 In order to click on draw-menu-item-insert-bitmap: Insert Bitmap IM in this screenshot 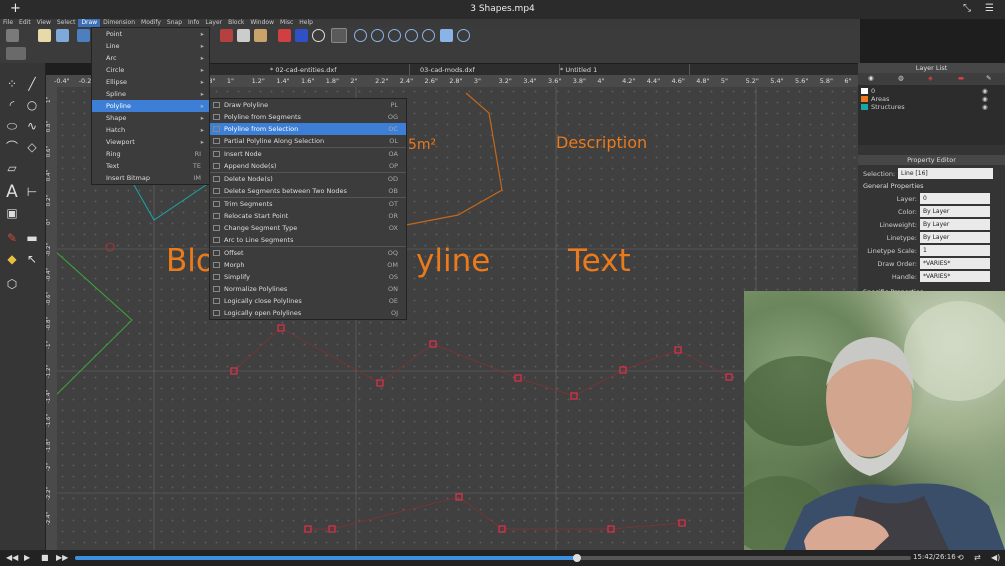, I will do `click(150, 178)`.